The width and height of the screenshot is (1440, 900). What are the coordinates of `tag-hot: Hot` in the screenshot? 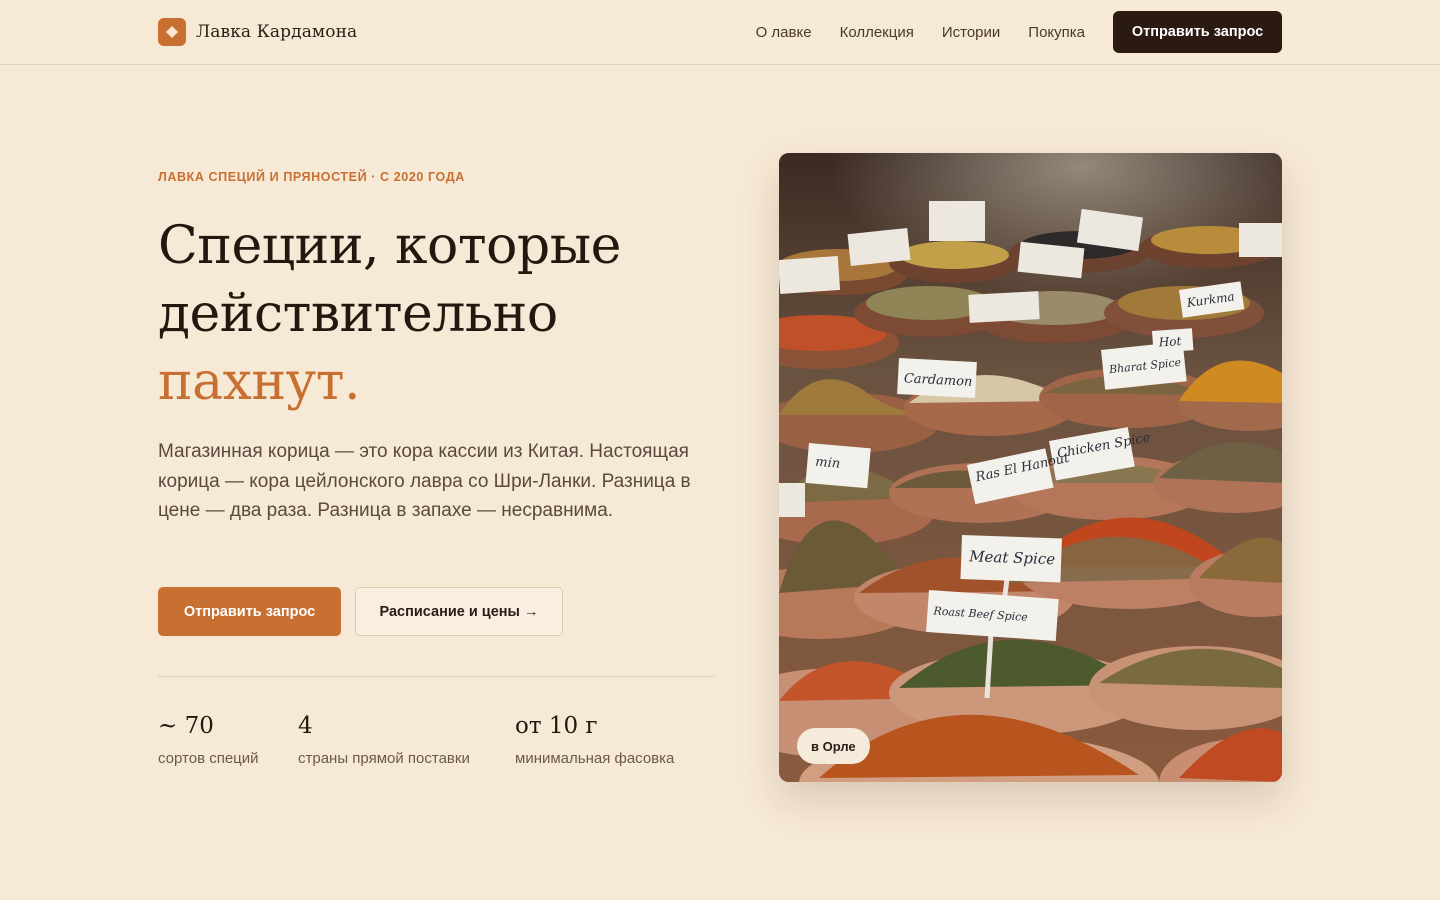 It's located at (1169, 342).